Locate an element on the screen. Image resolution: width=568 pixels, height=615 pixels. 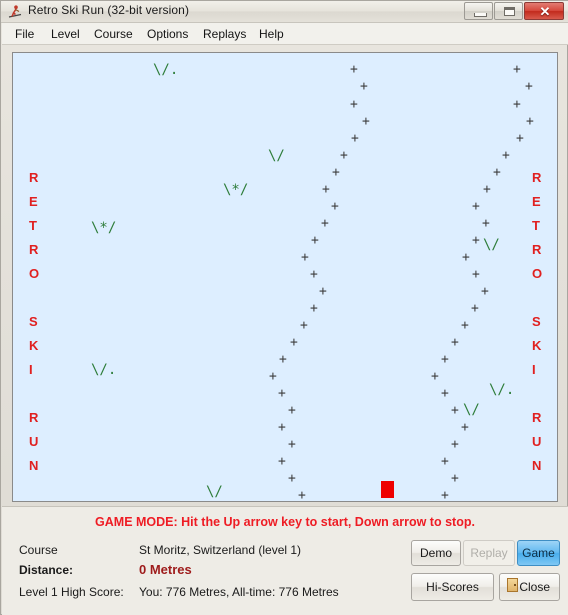
side-banner-letter-left: U is located at coordinates (34, 441).